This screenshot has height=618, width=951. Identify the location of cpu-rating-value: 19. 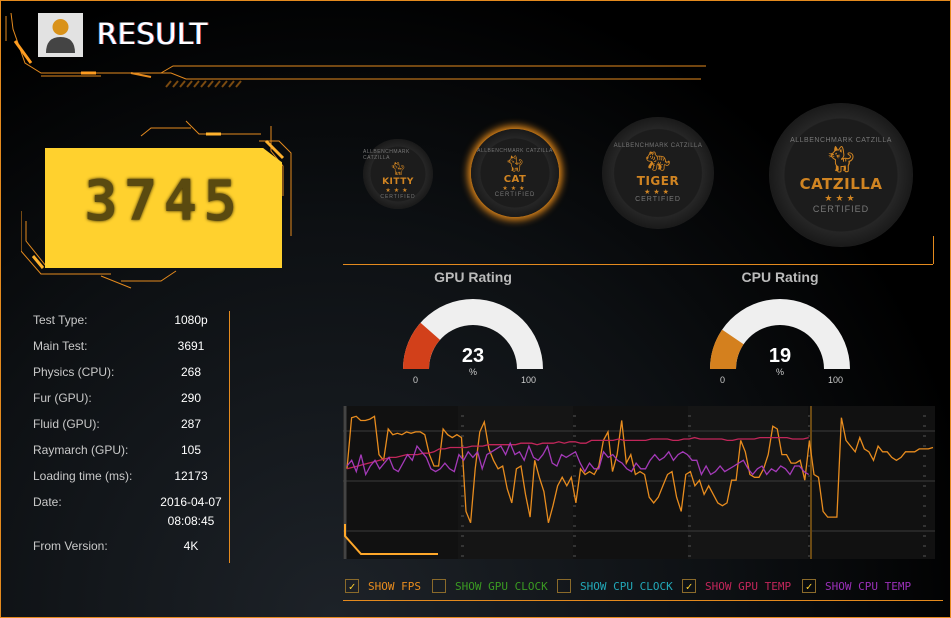
(780, 356).